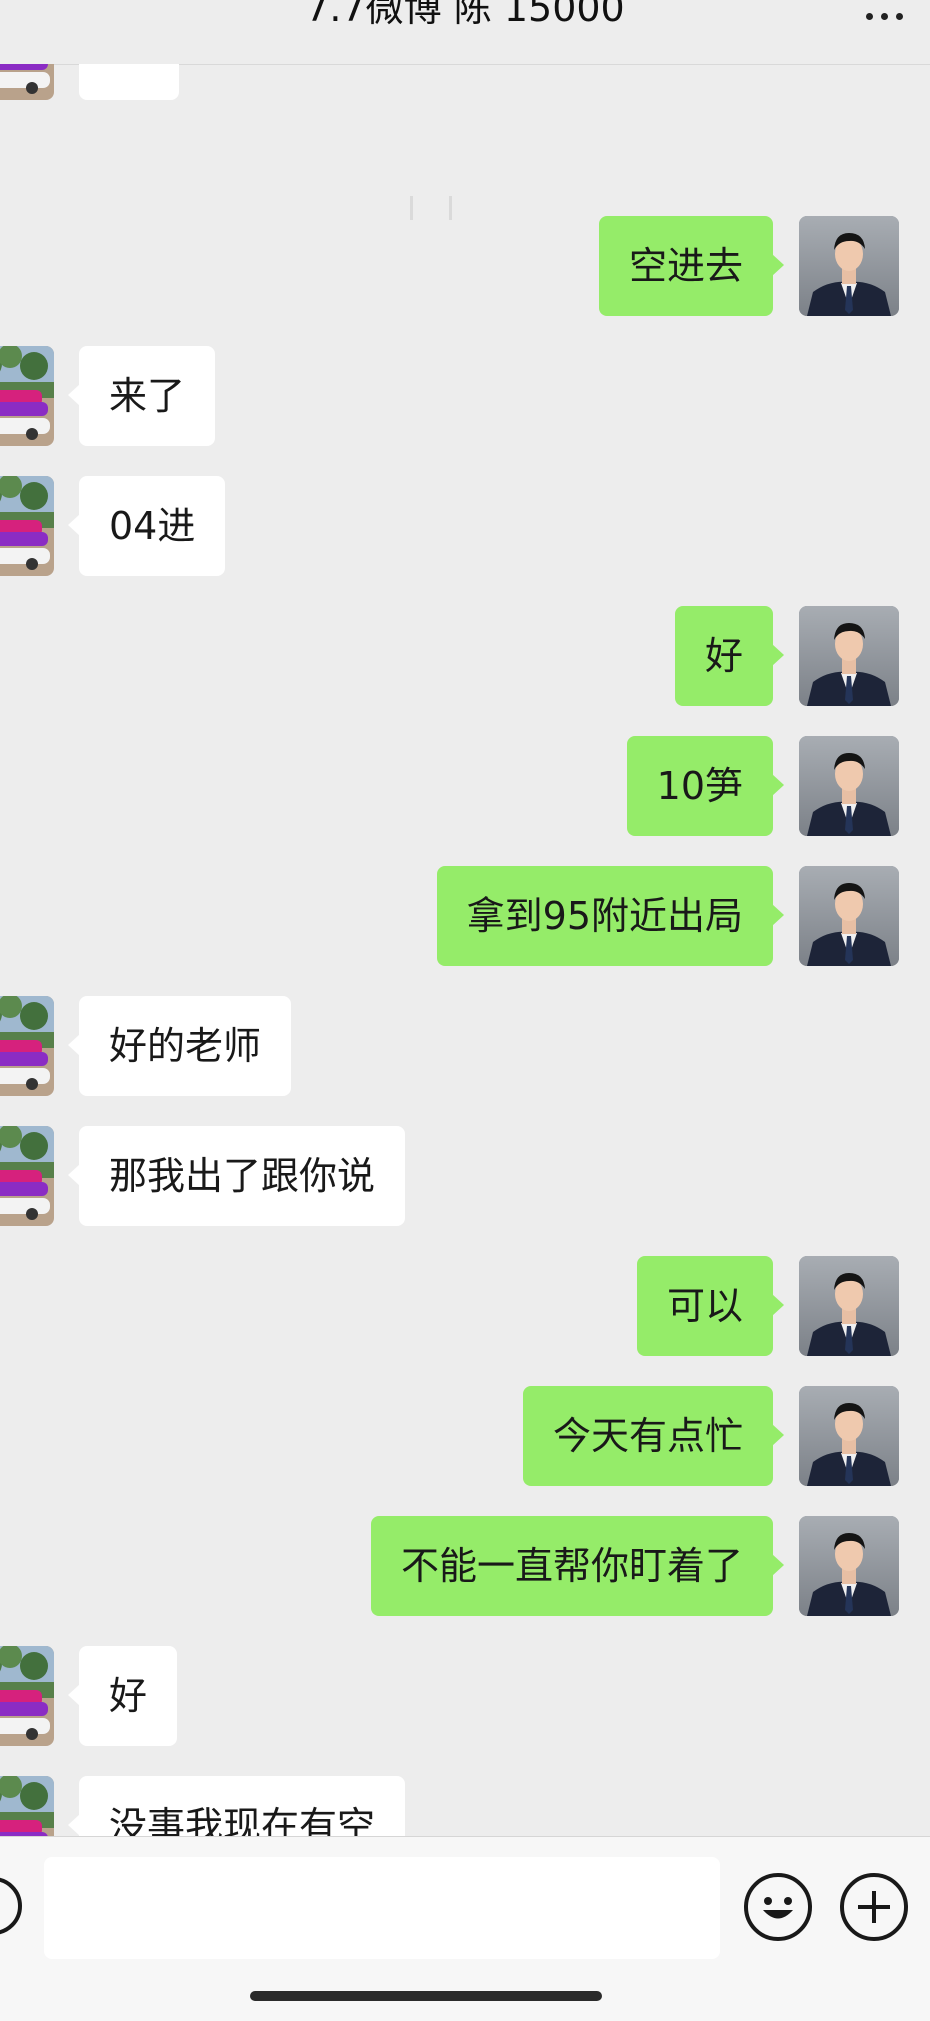 Image resolution: width=930 pixels, height=2021 pixels. What do you see at coordinates (465, 15) in the screenshot?
I see `chat-title: 7.7微博 陈 15000` at bounding box center [465, 15].